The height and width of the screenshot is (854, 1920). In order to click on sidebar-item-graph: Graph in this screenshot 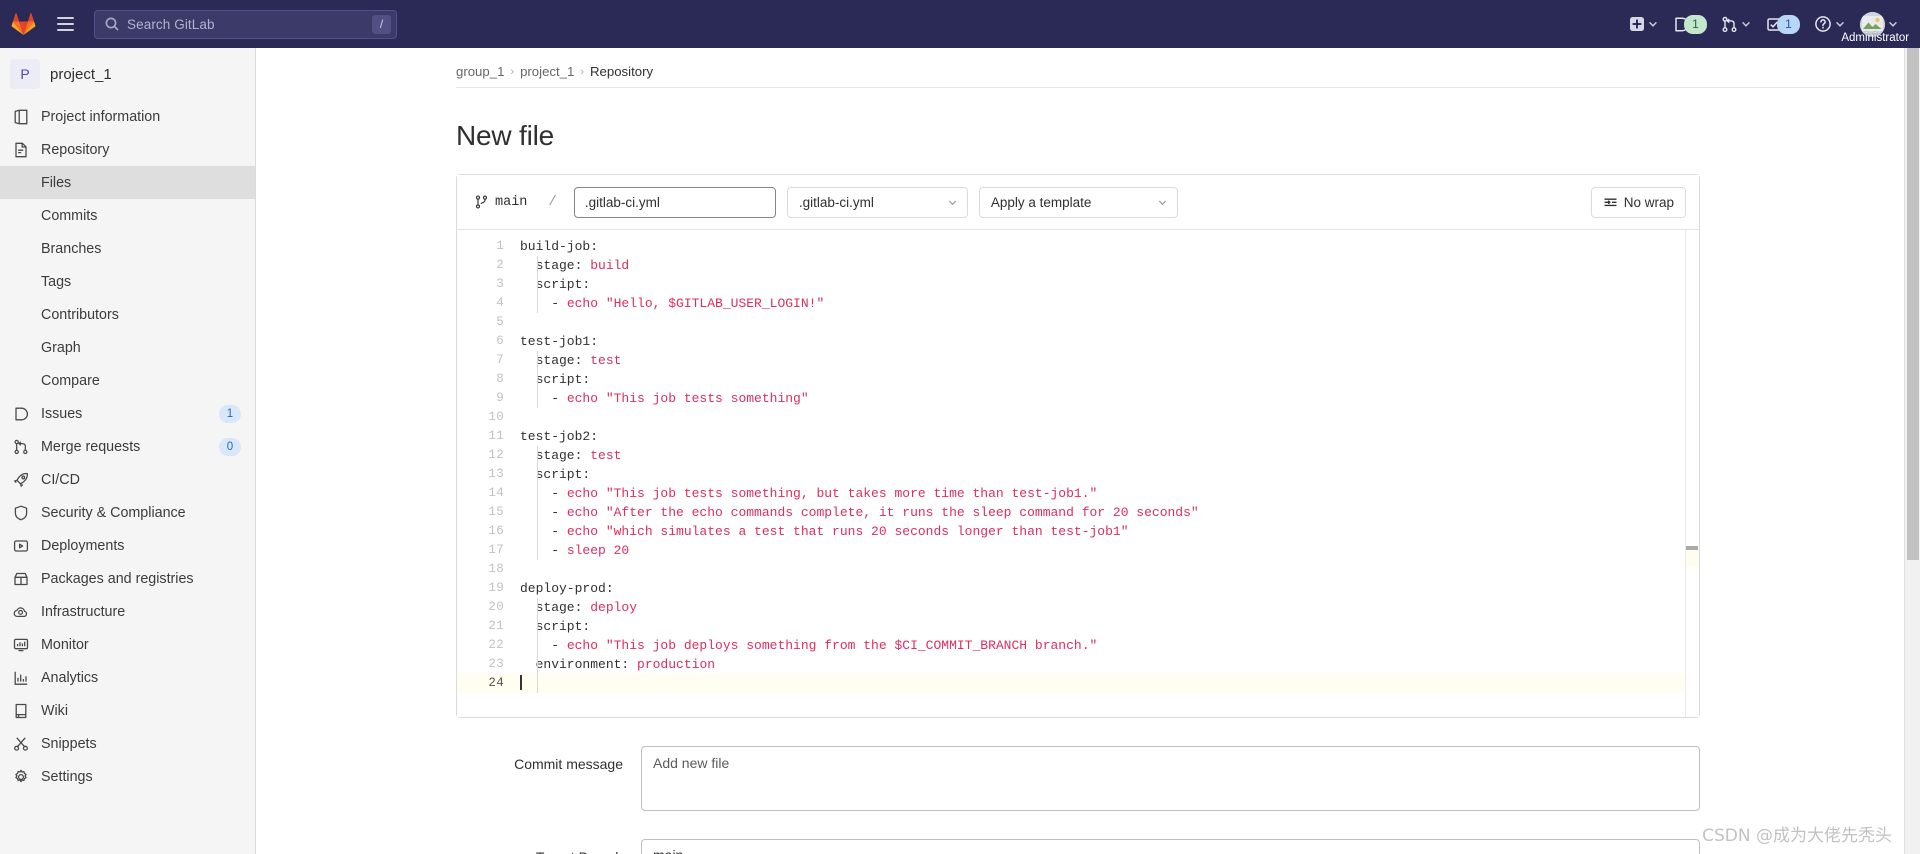, I will do `click(127, 347)`.